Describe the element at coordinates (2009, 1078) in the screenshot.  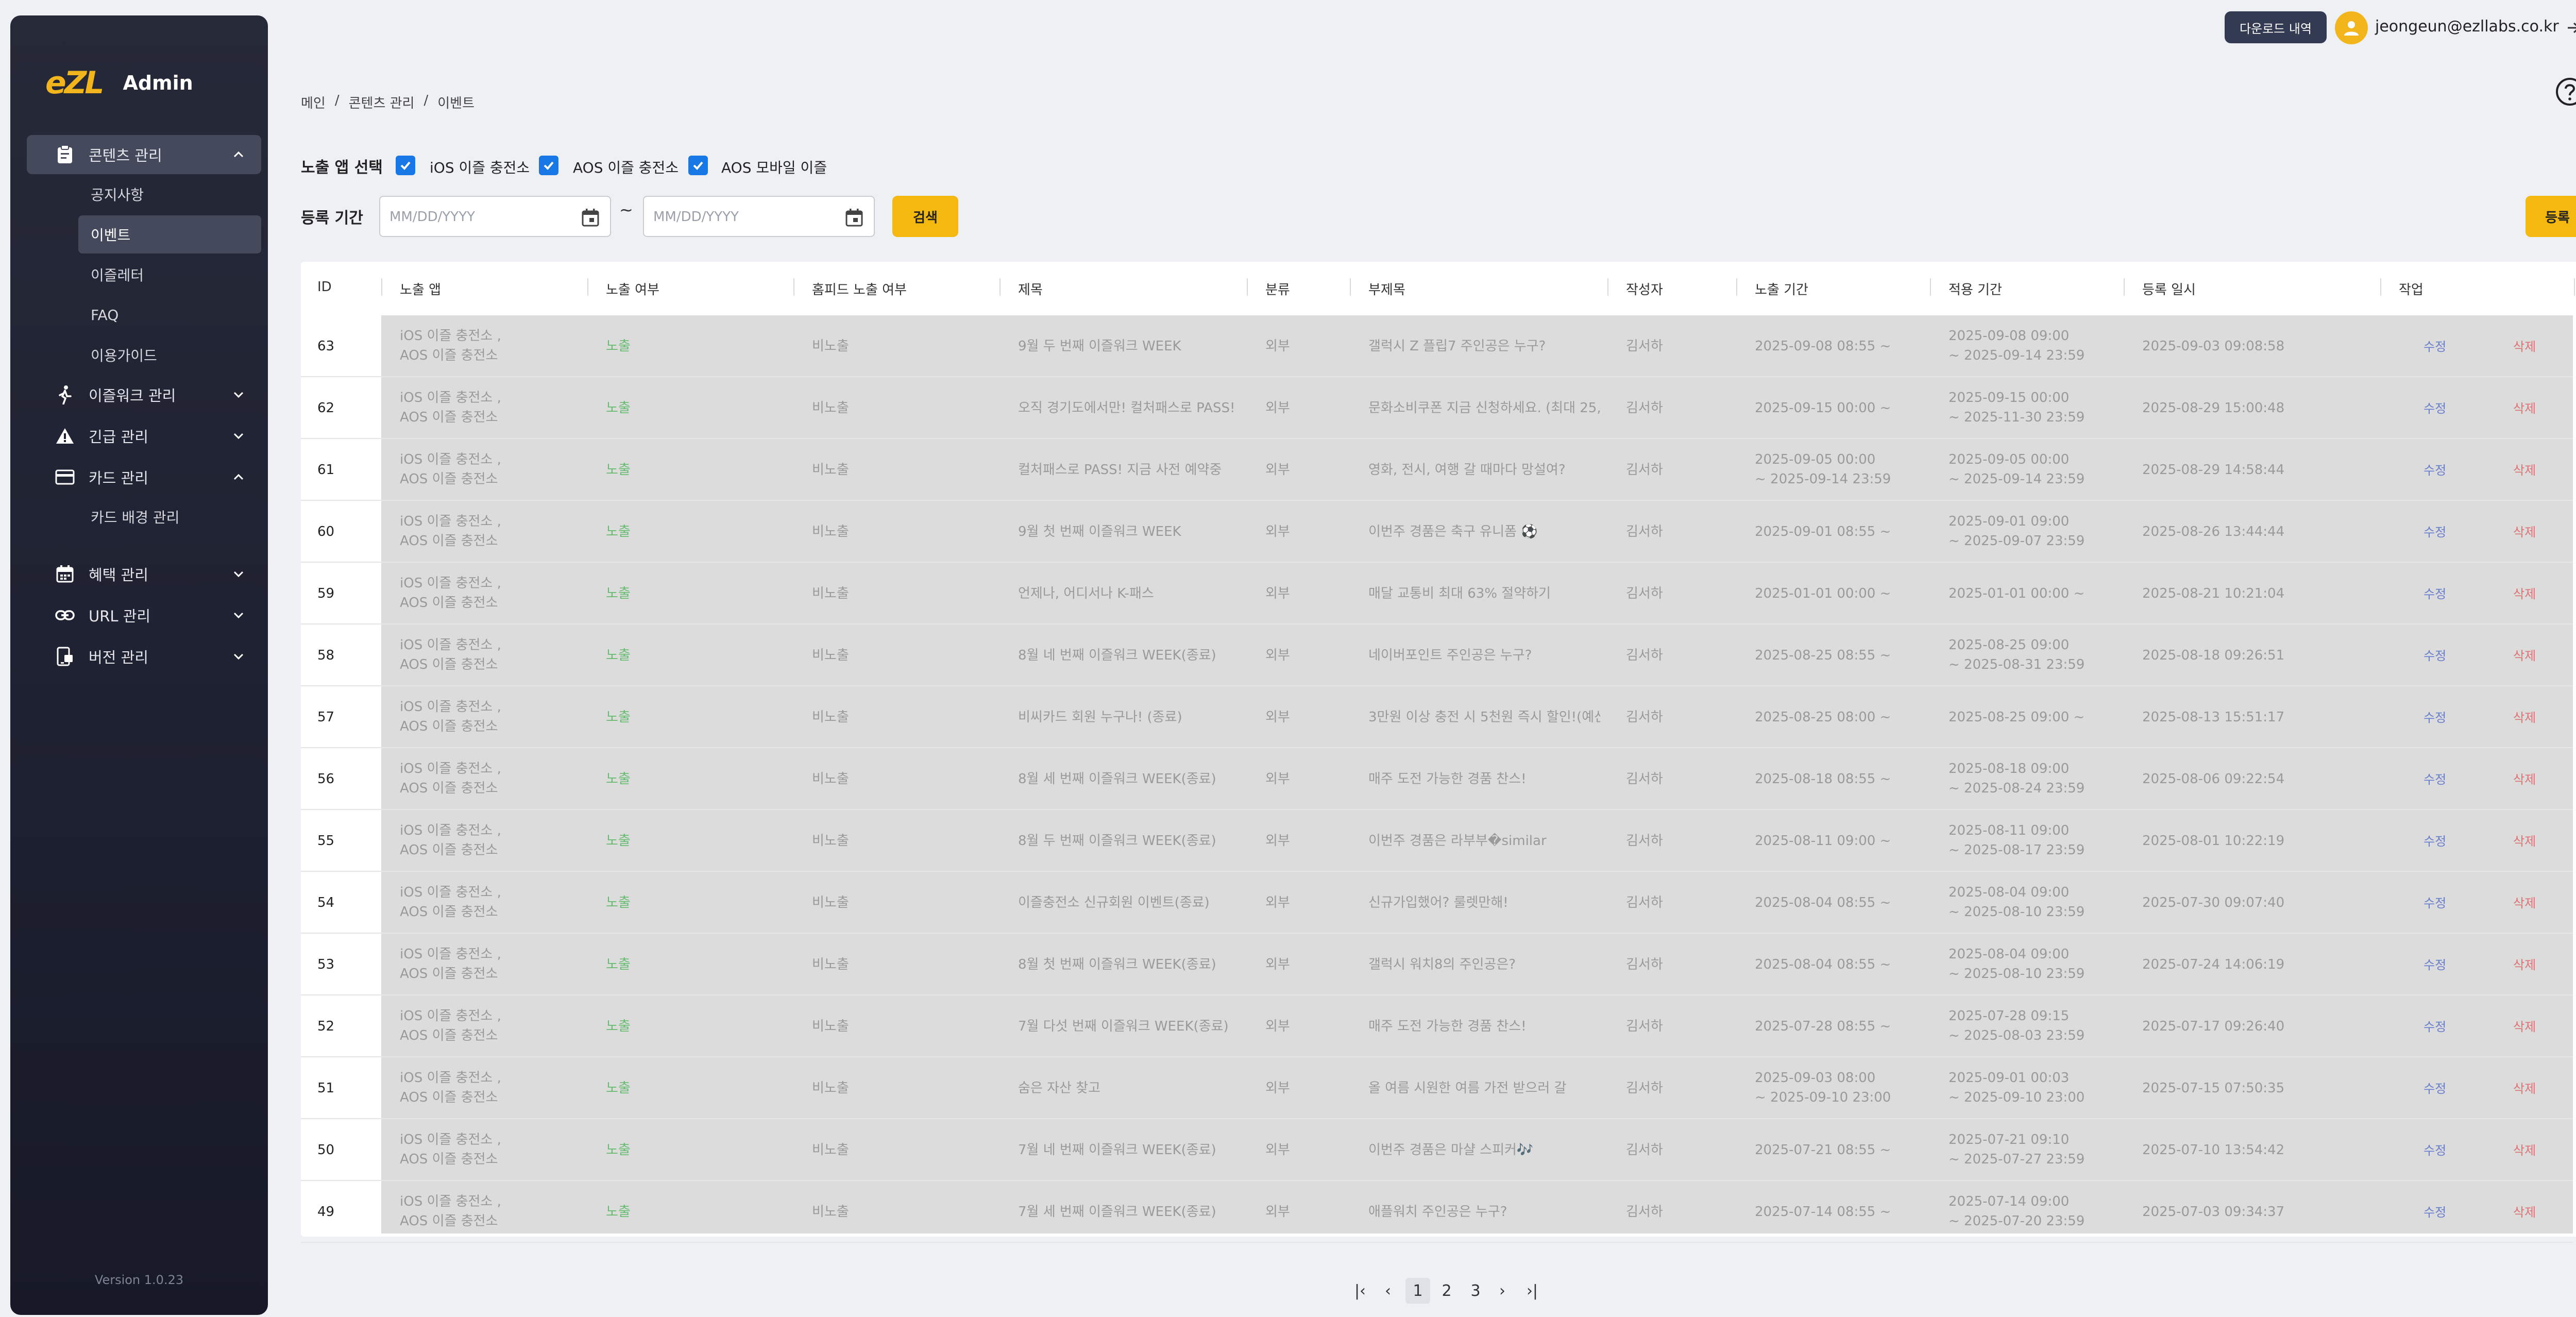
I see `cell-apply-start: 2025-09-01 00:03` at that location.